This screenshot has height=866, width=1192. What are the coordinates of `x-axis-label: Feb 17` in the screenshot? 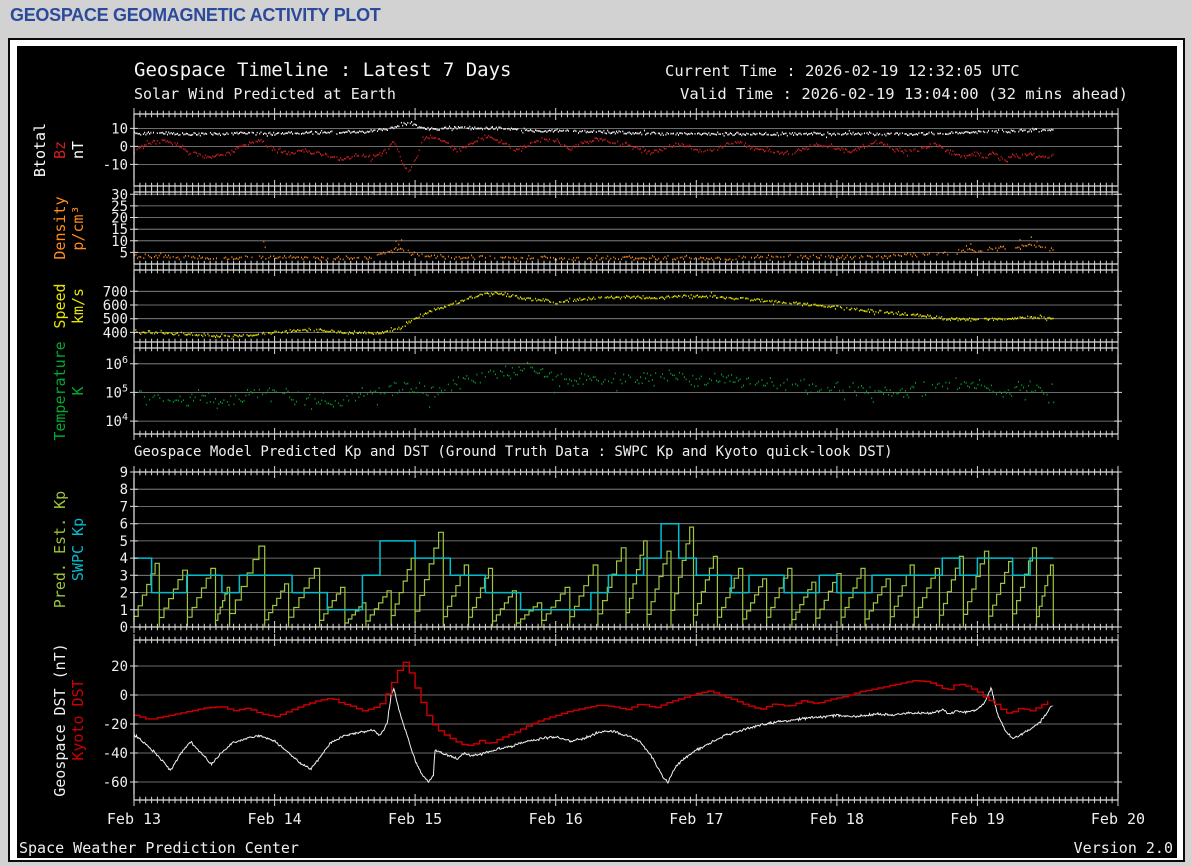 It's located at (696, 819).